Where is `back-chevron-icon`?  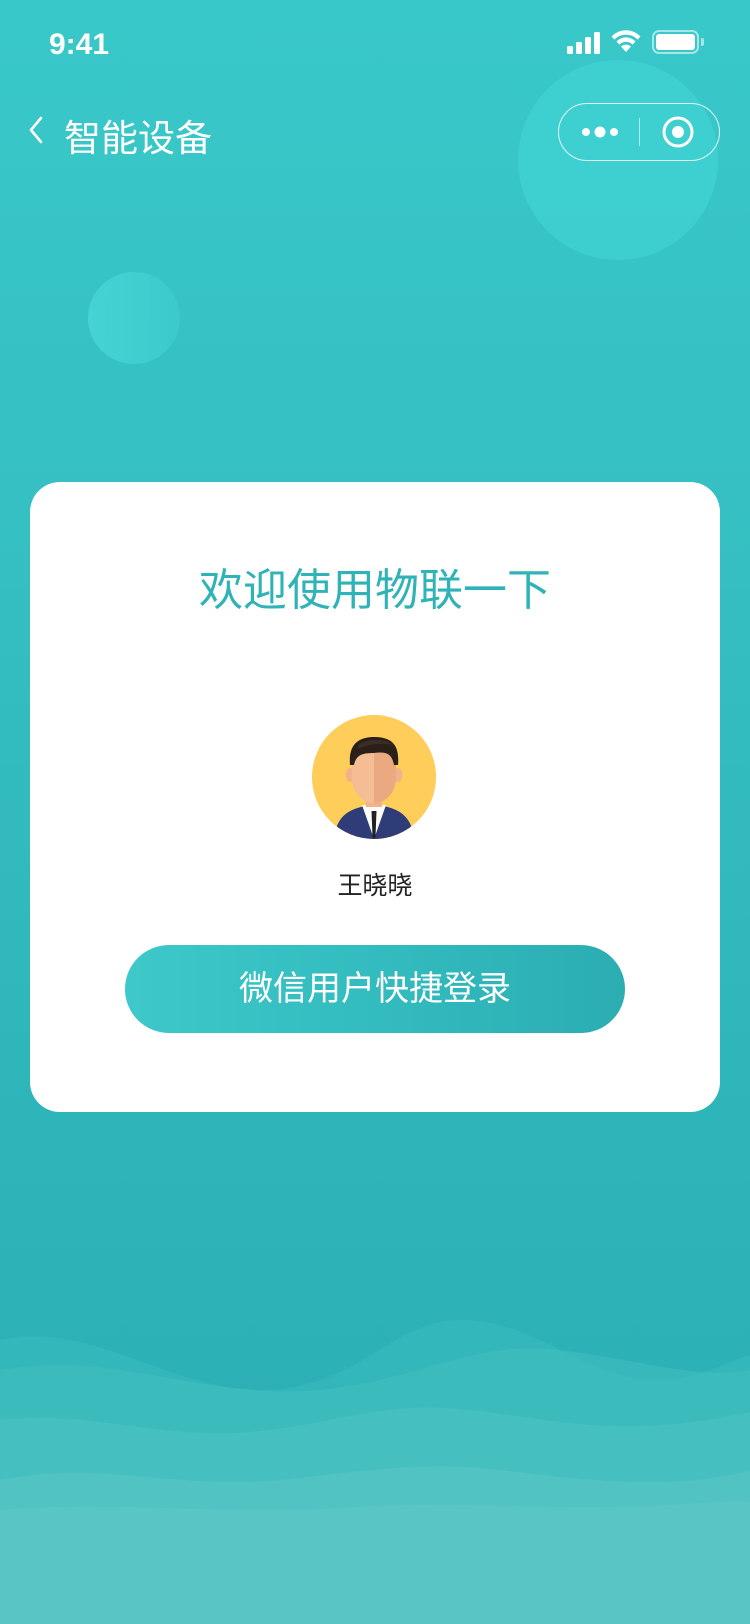
back-chevron-icon is located at coordinates (36, 130).